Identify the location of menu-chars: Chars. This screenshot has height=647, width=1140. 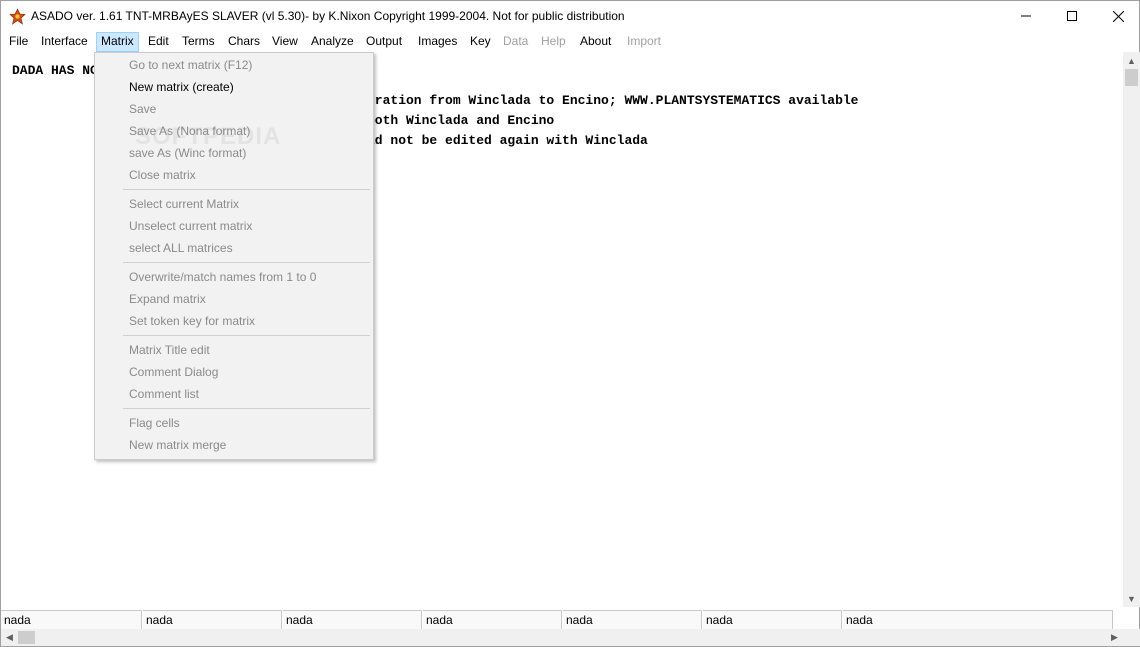
(244, 42).